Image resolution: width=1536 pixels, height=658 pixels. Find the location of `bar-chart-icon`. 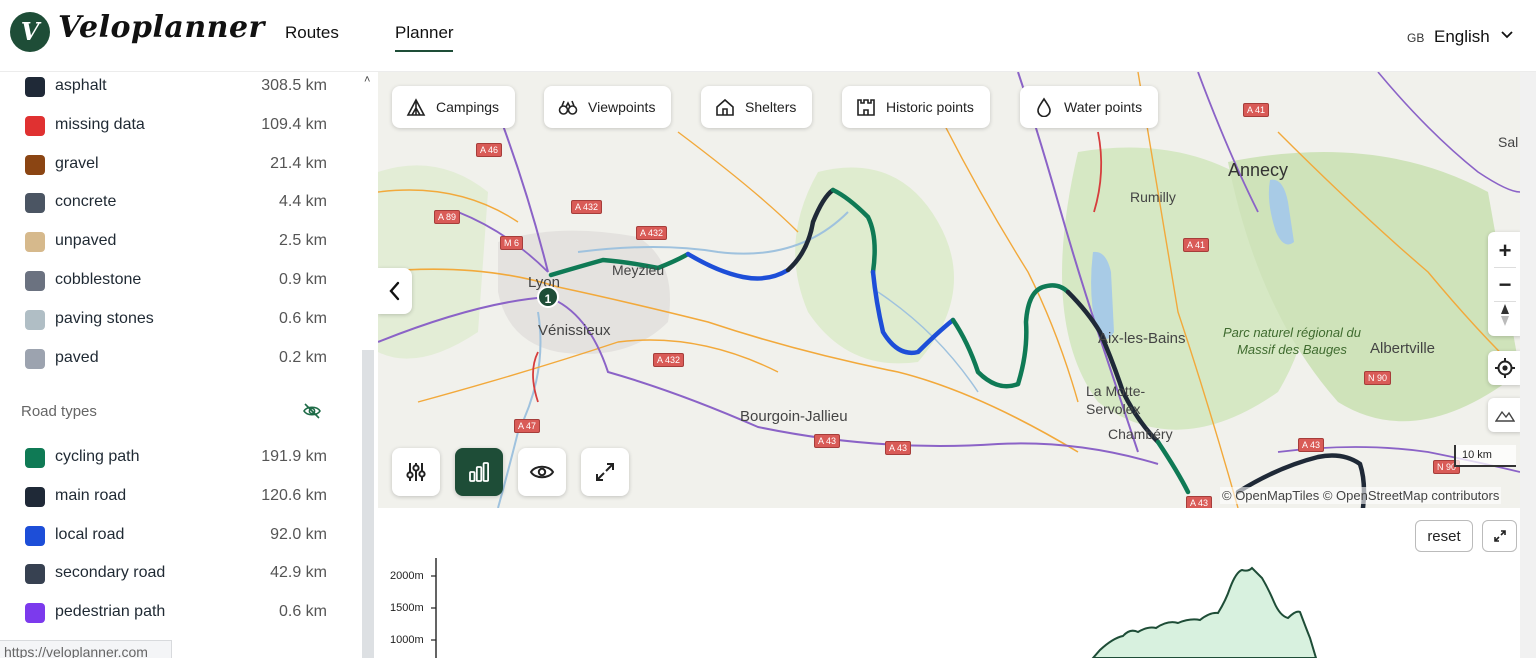

bar-chart-icon is located at coordinates (479, 472).